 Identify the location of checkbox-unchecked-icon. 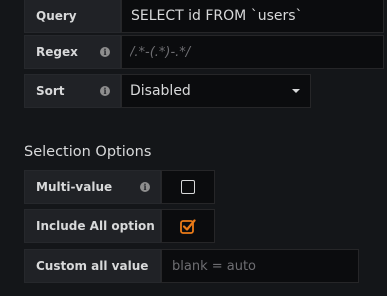
(188, 187).